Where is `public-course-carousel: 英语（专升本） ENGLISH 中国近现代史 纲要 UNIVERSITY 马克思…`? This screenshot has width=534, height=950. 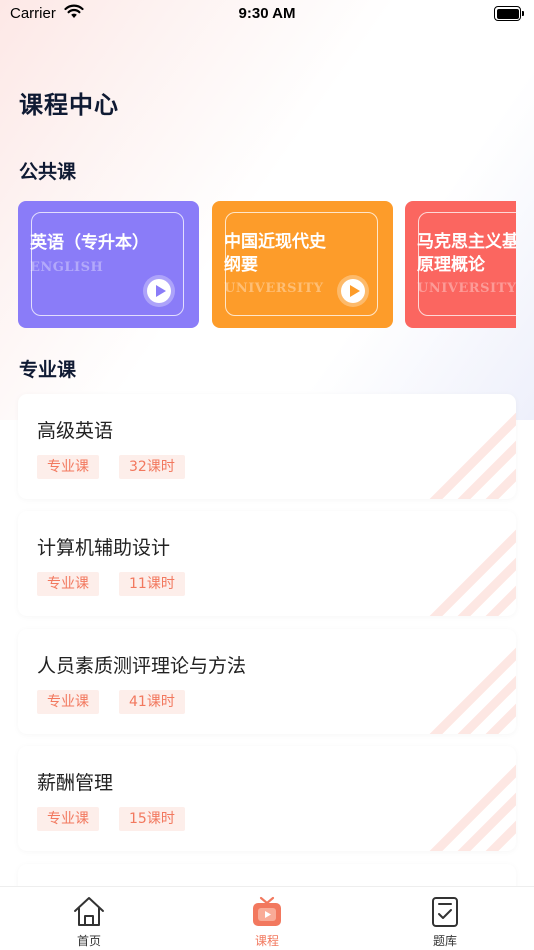
public-course-carousel: 英语（专升本） ENGLISH 中国近现代史 纲要 UNIVERSITY 马克思… is located at coordinates (267, 265).